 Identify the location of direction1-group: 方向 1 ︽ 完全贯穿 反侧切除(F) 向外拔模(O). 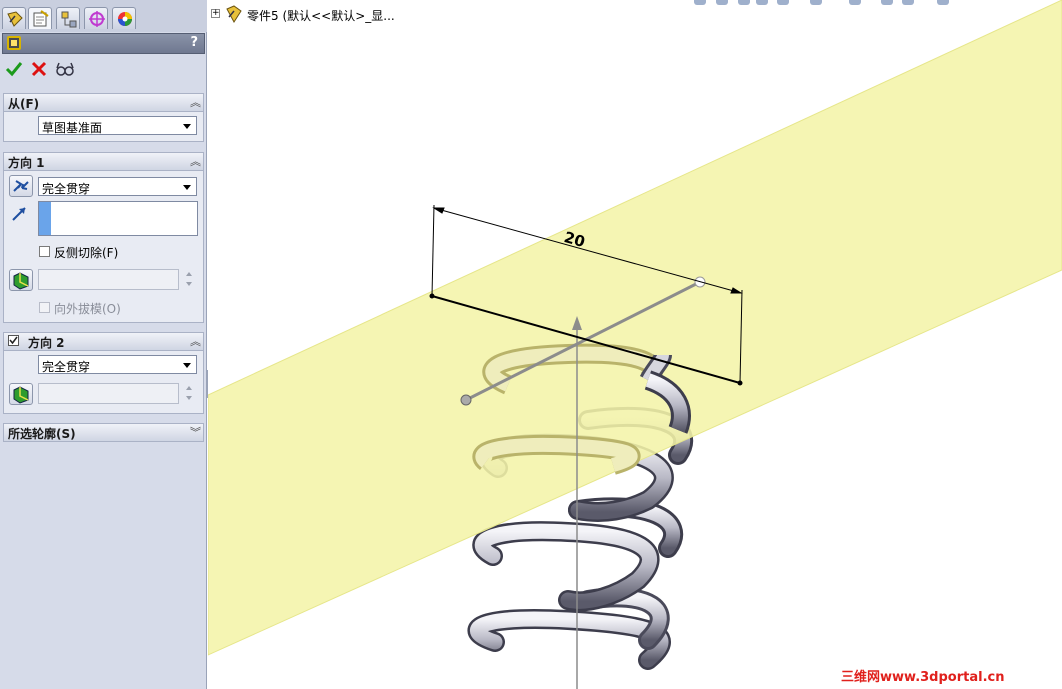
(103, 237).